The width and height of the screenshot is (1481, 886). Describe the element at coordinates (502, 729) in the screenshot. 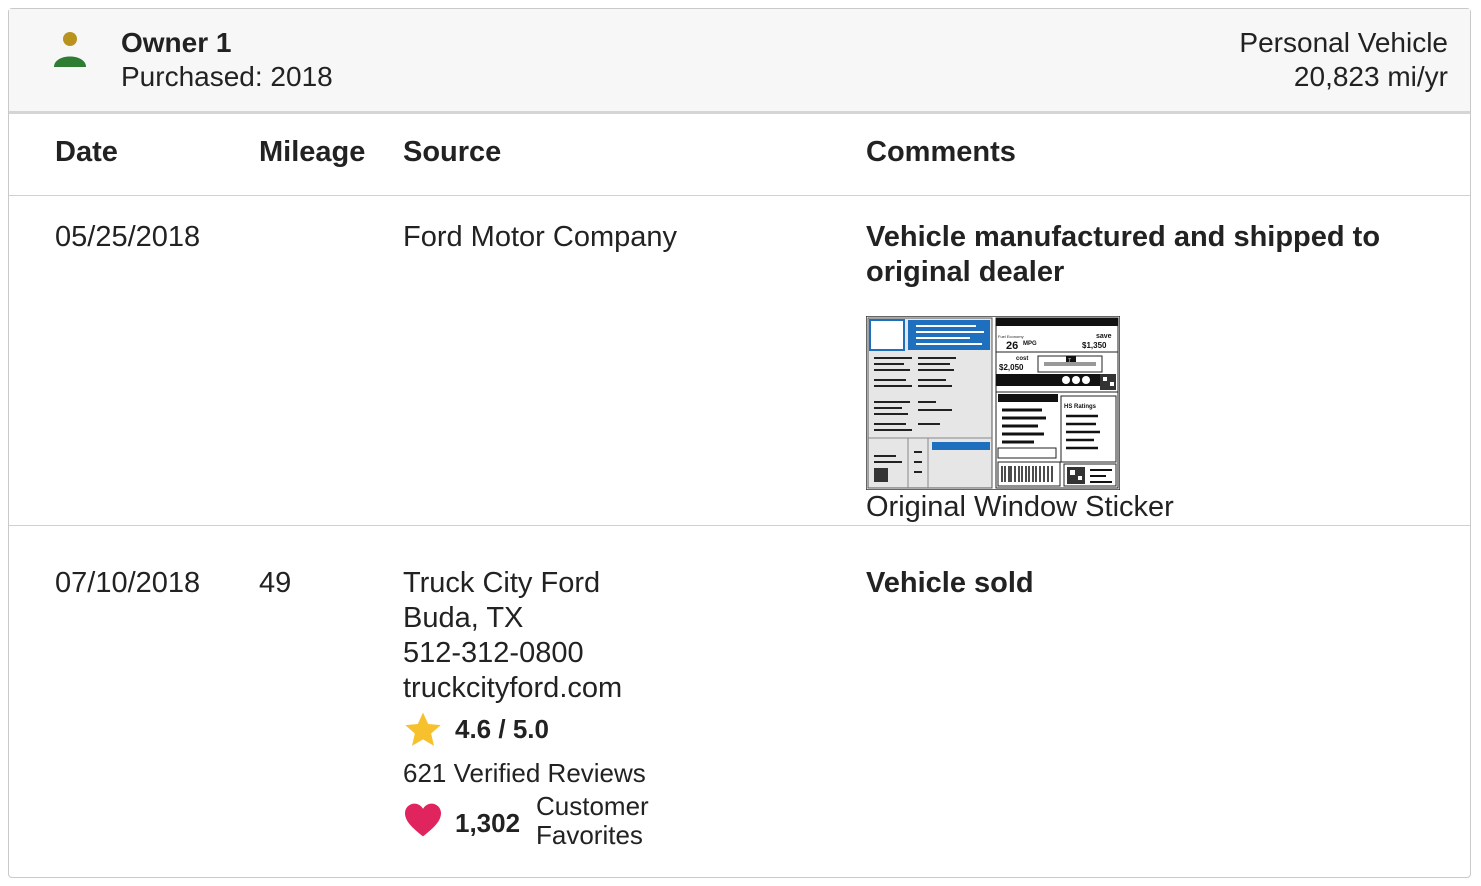

I see `rating-value: 4.6 / 5.0` at that location.